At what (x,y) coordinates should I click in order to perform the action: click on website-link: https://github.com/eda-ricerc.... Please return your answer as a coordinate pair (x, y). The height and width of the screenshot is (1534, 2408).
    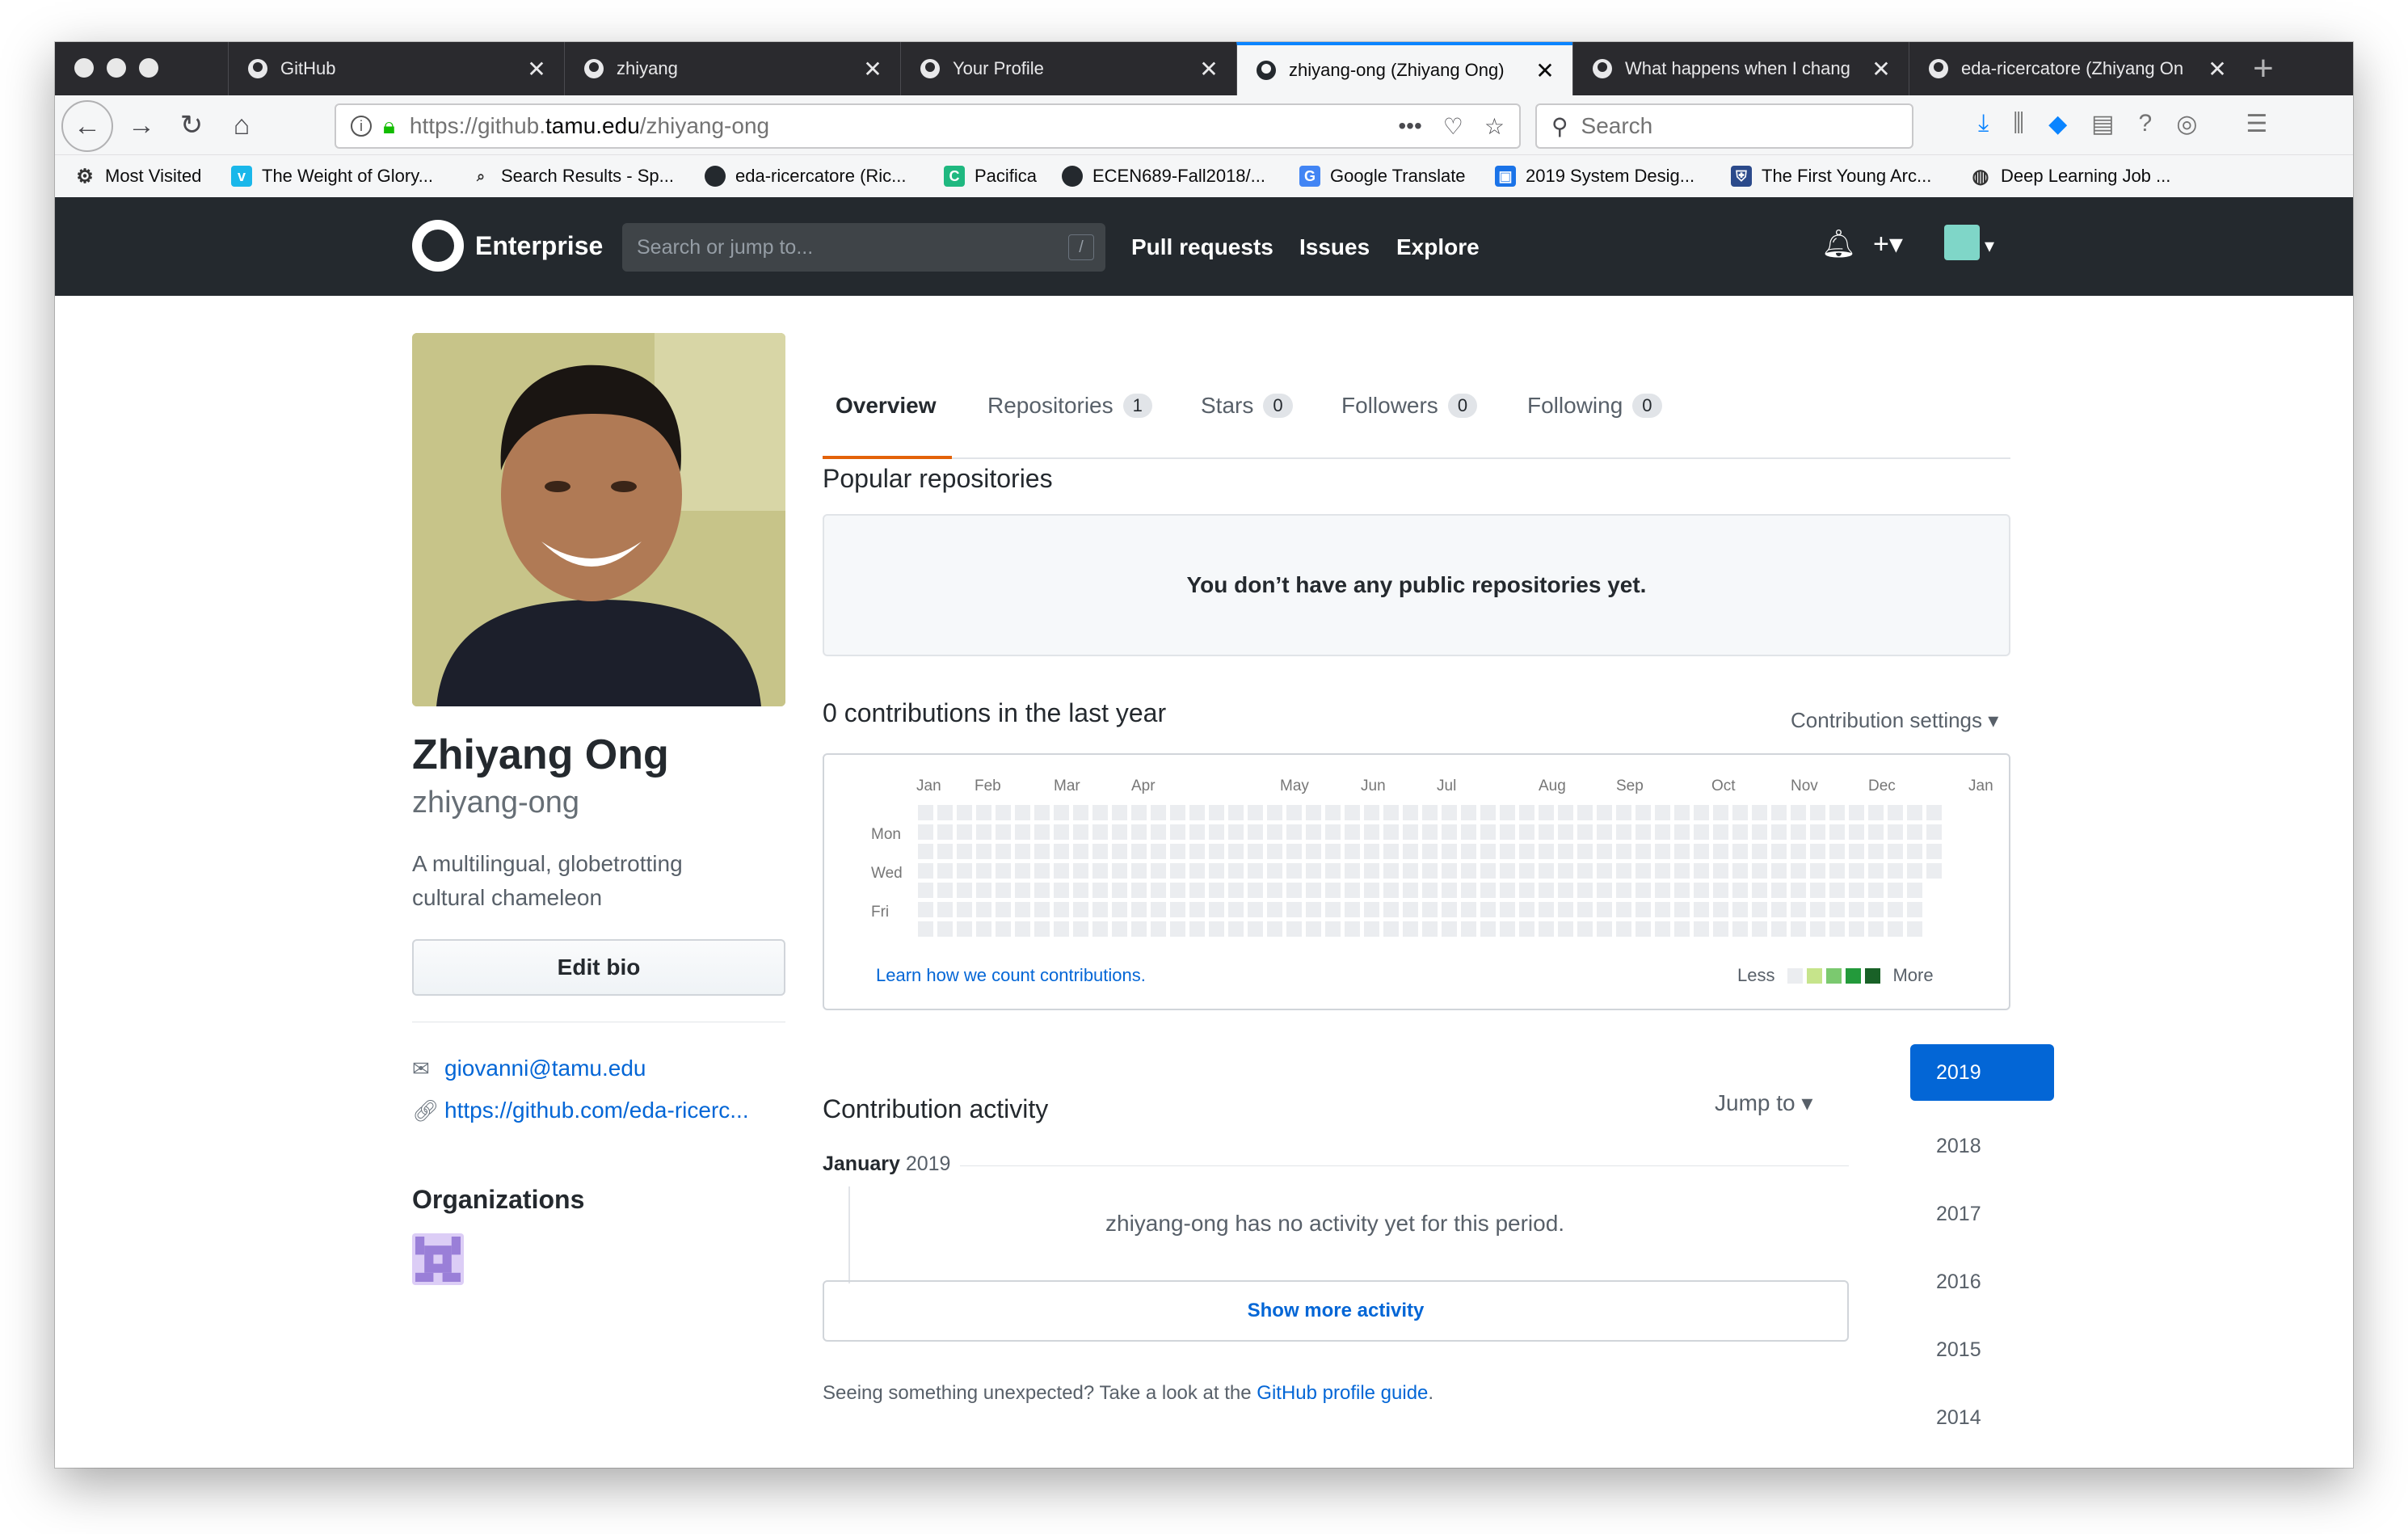
    Looking at the image, I should click on (596, 1110).